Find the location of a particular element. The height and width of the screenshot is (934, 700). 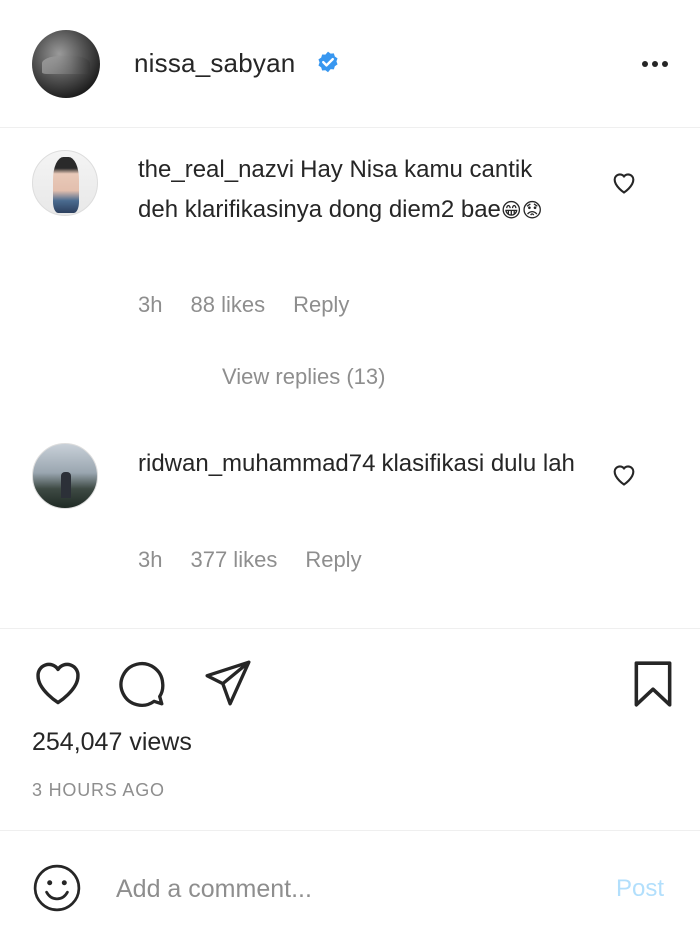

comment-meta: 3h 88 likes Reply is located at coordinates (257, 305).